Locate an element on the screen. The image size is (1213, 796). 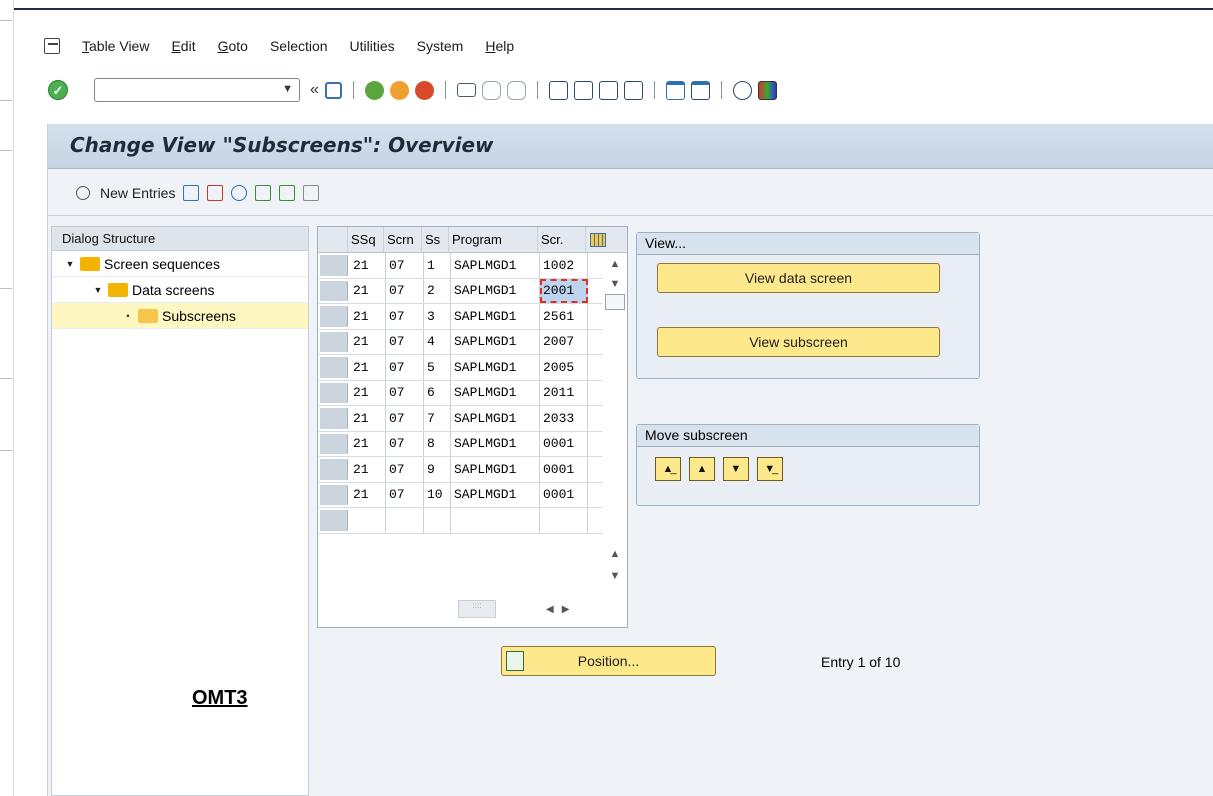
move-down-icon: ▼ is located at coordinates (735, 469).